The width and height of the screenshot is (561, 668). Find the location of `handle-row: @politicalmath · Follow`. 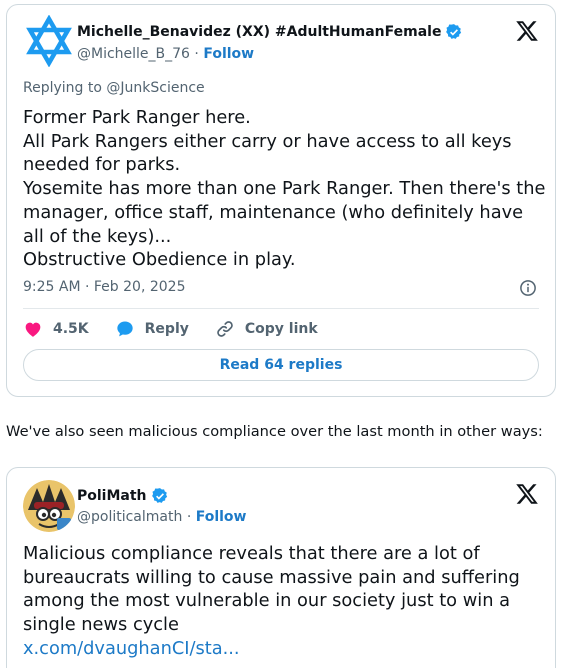

handle-row: @politicalmath · Follow is located at coordinates (161, 517).